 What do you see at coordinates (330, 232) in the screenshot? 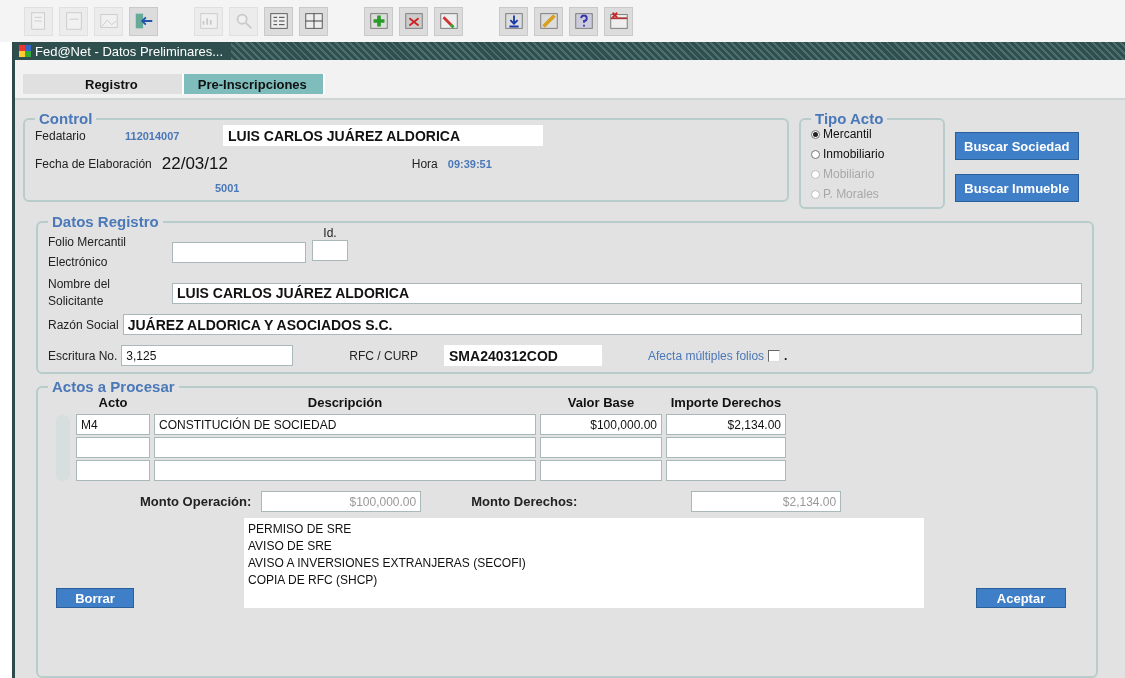
I see `field-label: Id.` at bounding box center [330, 232].